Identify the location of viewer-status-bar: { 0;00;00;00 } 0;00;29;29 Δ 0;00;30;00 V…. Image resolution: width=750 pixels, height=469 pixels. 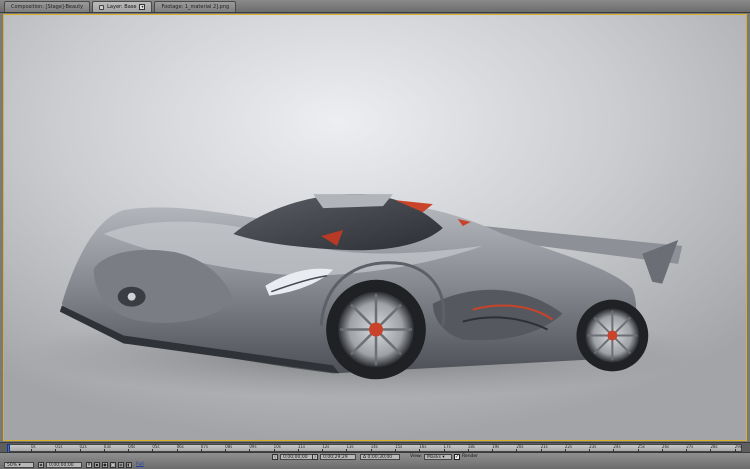
(375, 460).